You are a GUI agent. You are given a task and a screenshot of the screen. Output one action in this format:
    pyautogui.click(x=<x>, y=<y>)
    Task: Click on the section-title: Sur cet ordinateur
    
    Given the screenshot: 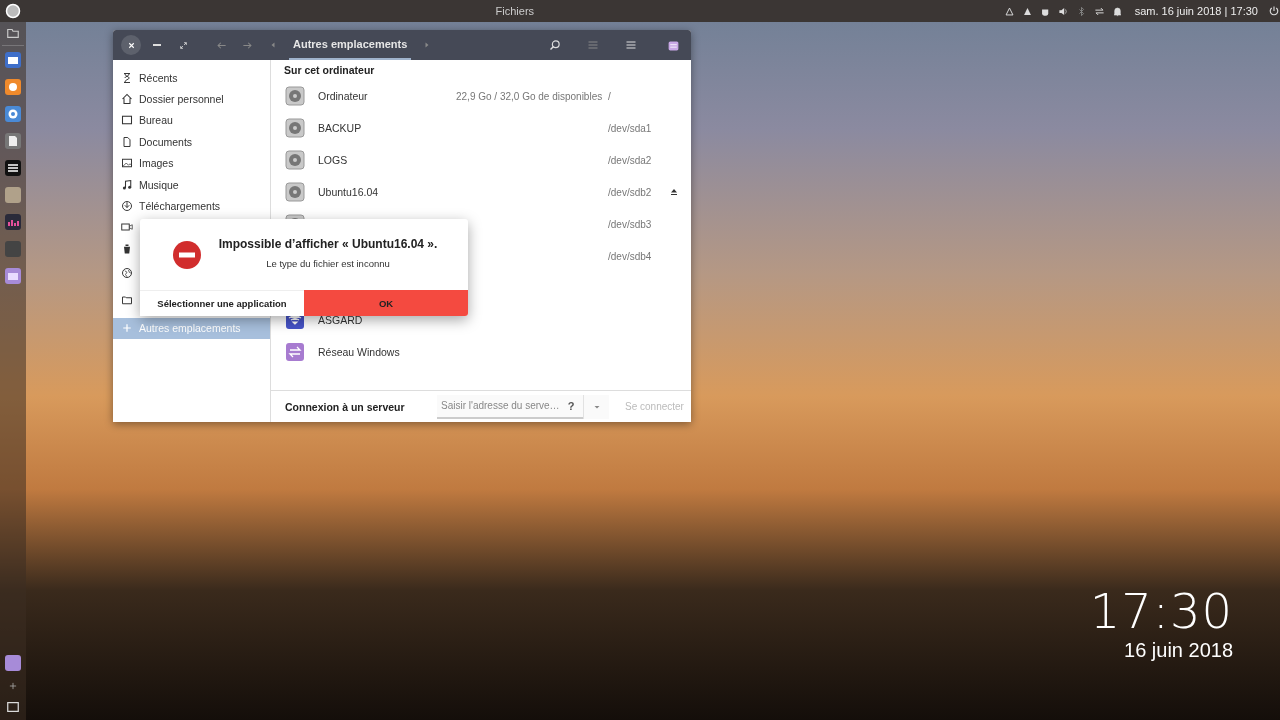 What is the action you would take?
    pyautogui.click(x=329, y=70)
    